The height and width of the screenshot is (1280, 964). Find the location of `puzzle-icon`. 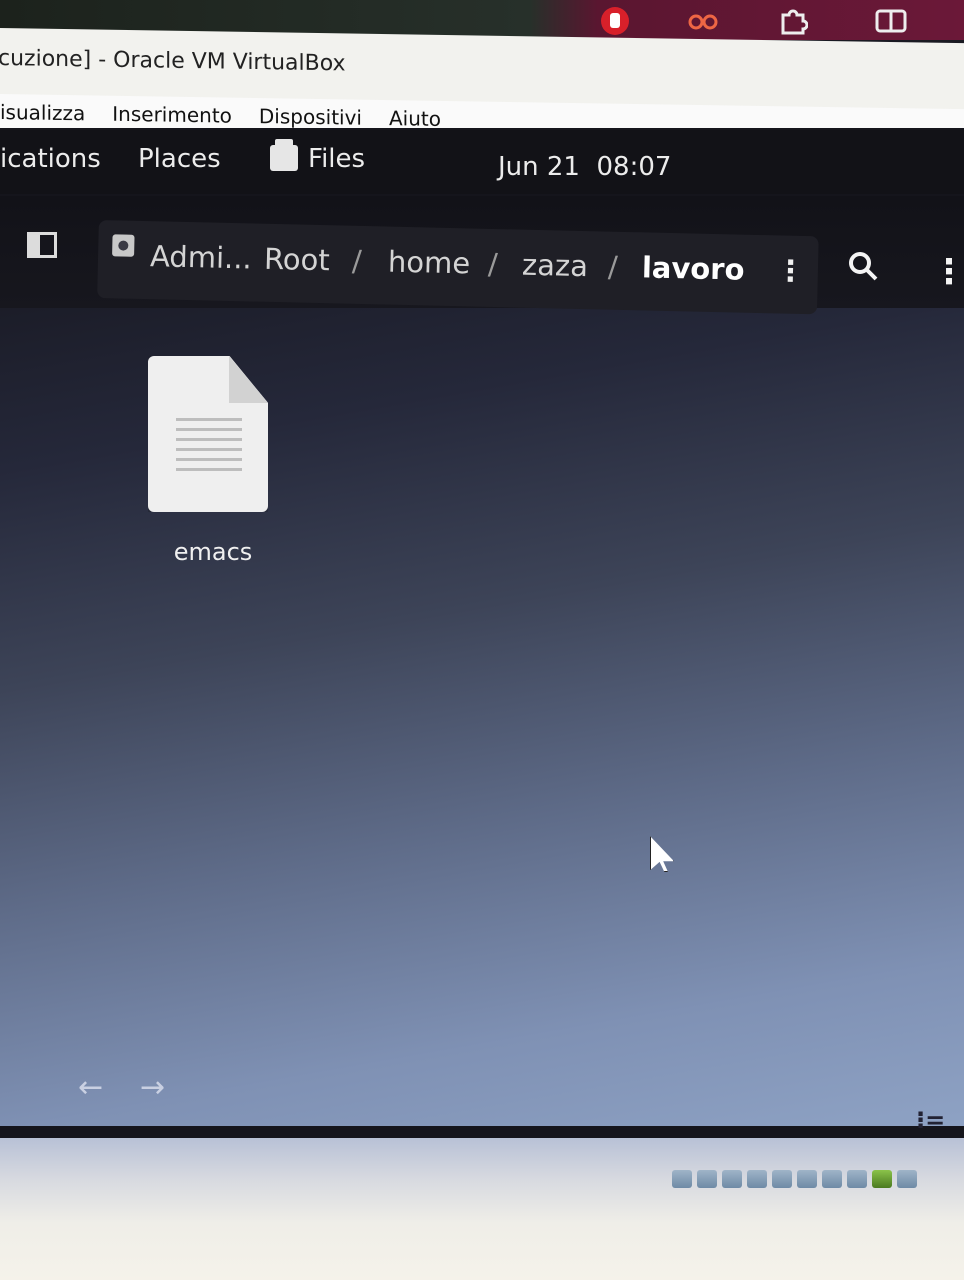

puzzle-icon is located at coordinates (793, 21).